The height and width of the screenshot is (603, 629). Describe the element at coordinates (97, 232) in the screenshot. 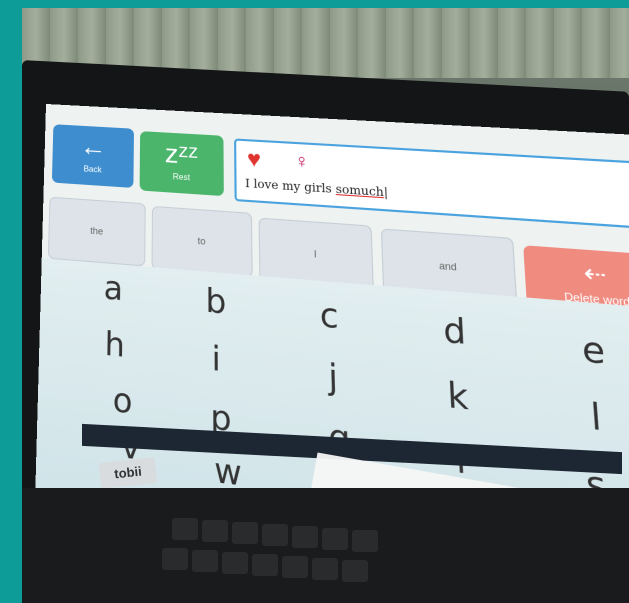

I see `word-prediction-1: the` at that location.